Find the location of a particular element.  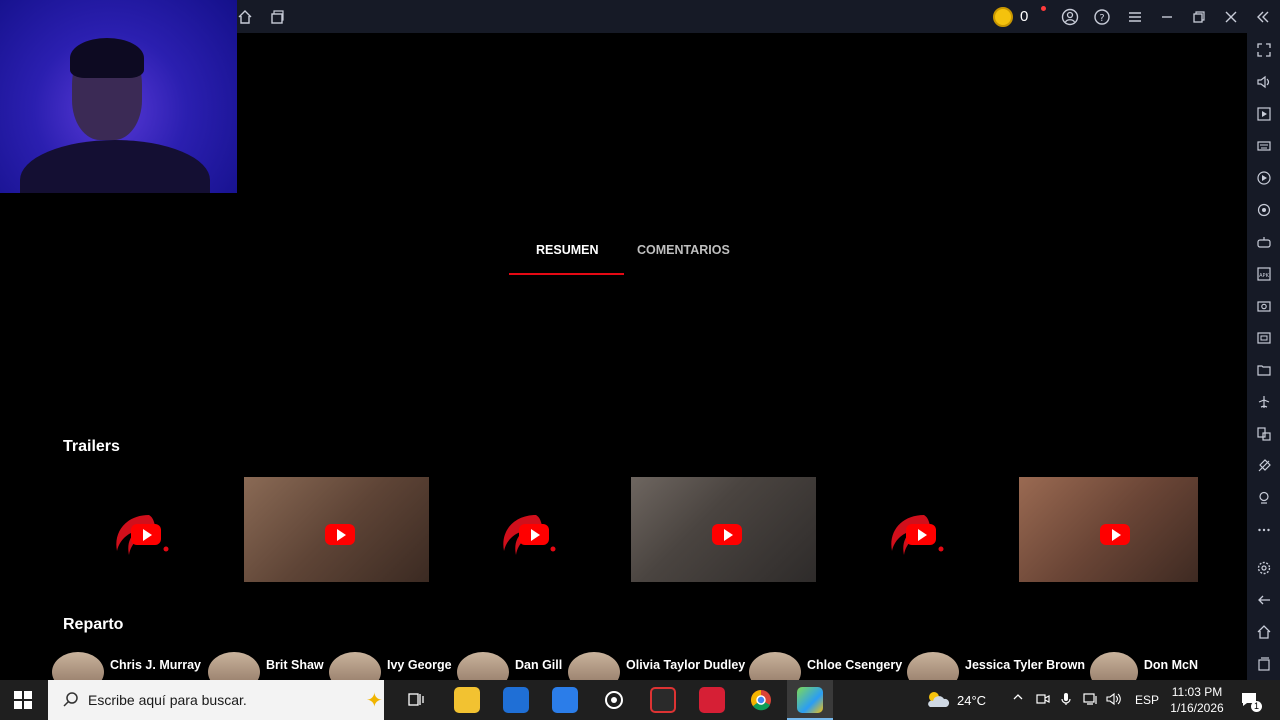

cast-member: Dan Gill is located at coordinates (510, 670).